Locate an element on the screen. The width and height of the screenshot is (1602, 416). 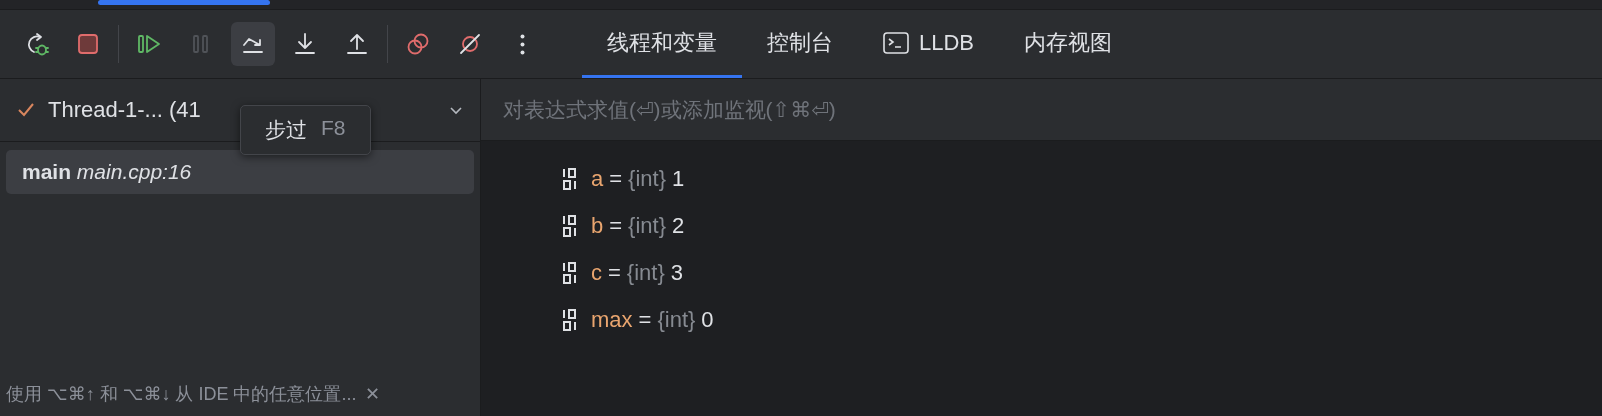
shortcut-label: F8 is located at coordinates (333, 128).